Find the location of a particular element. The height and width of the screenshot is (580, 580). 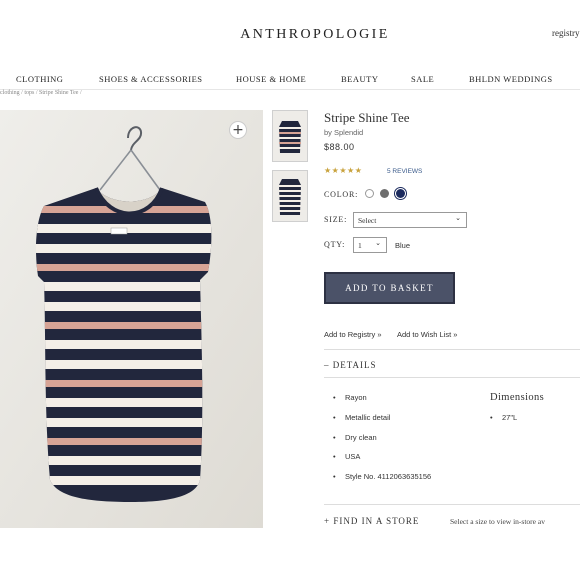

thumbnail-front-image is located at coordinates (290, 136).